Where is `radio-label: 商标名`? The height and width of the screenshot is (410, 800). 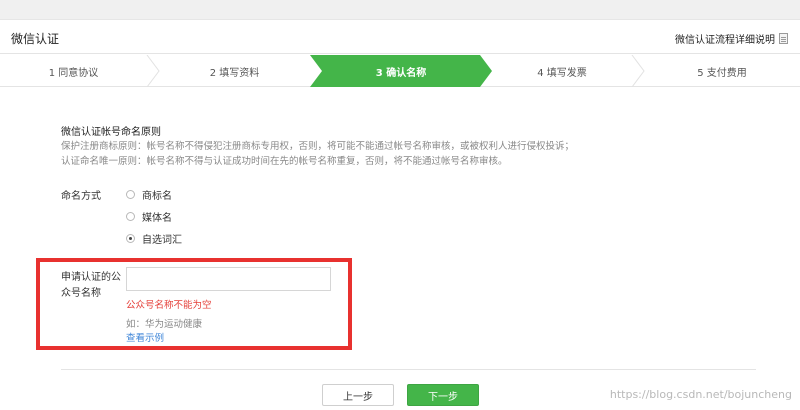
radio-label: 商标名 is located at coordinates (157, 194).